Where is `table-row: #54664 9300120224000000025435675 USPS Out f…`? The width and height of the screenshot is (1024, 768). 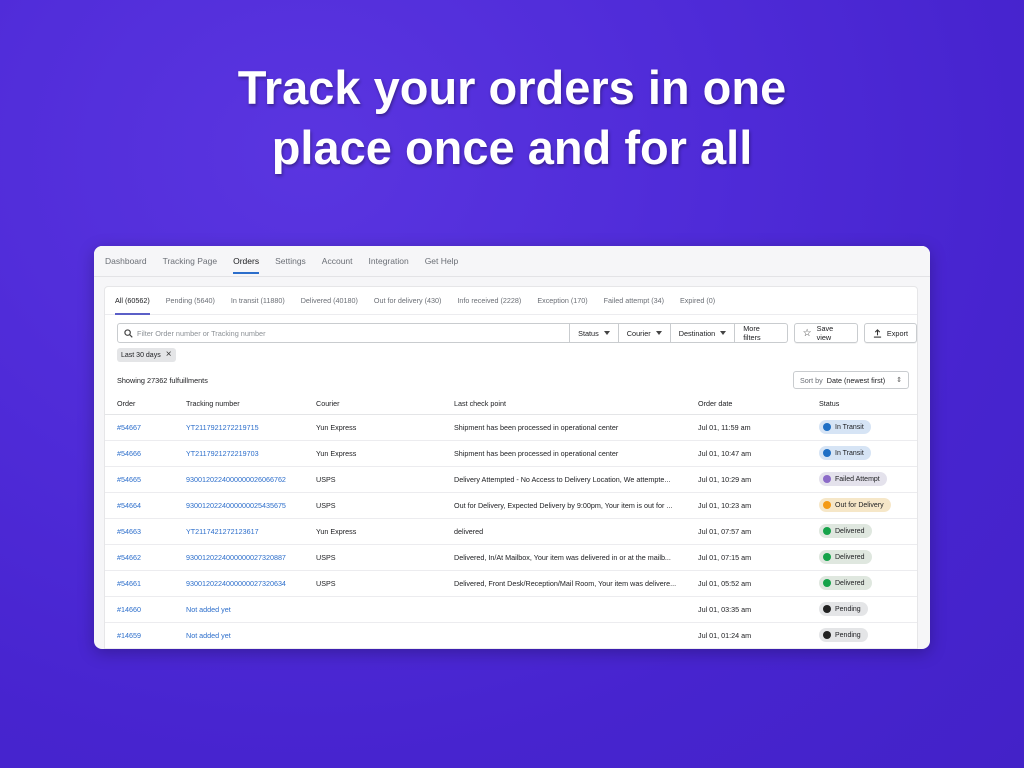
table-row: #54664 9300120224000000025435675 USPS Out f… is located at coordinates (511, 505).